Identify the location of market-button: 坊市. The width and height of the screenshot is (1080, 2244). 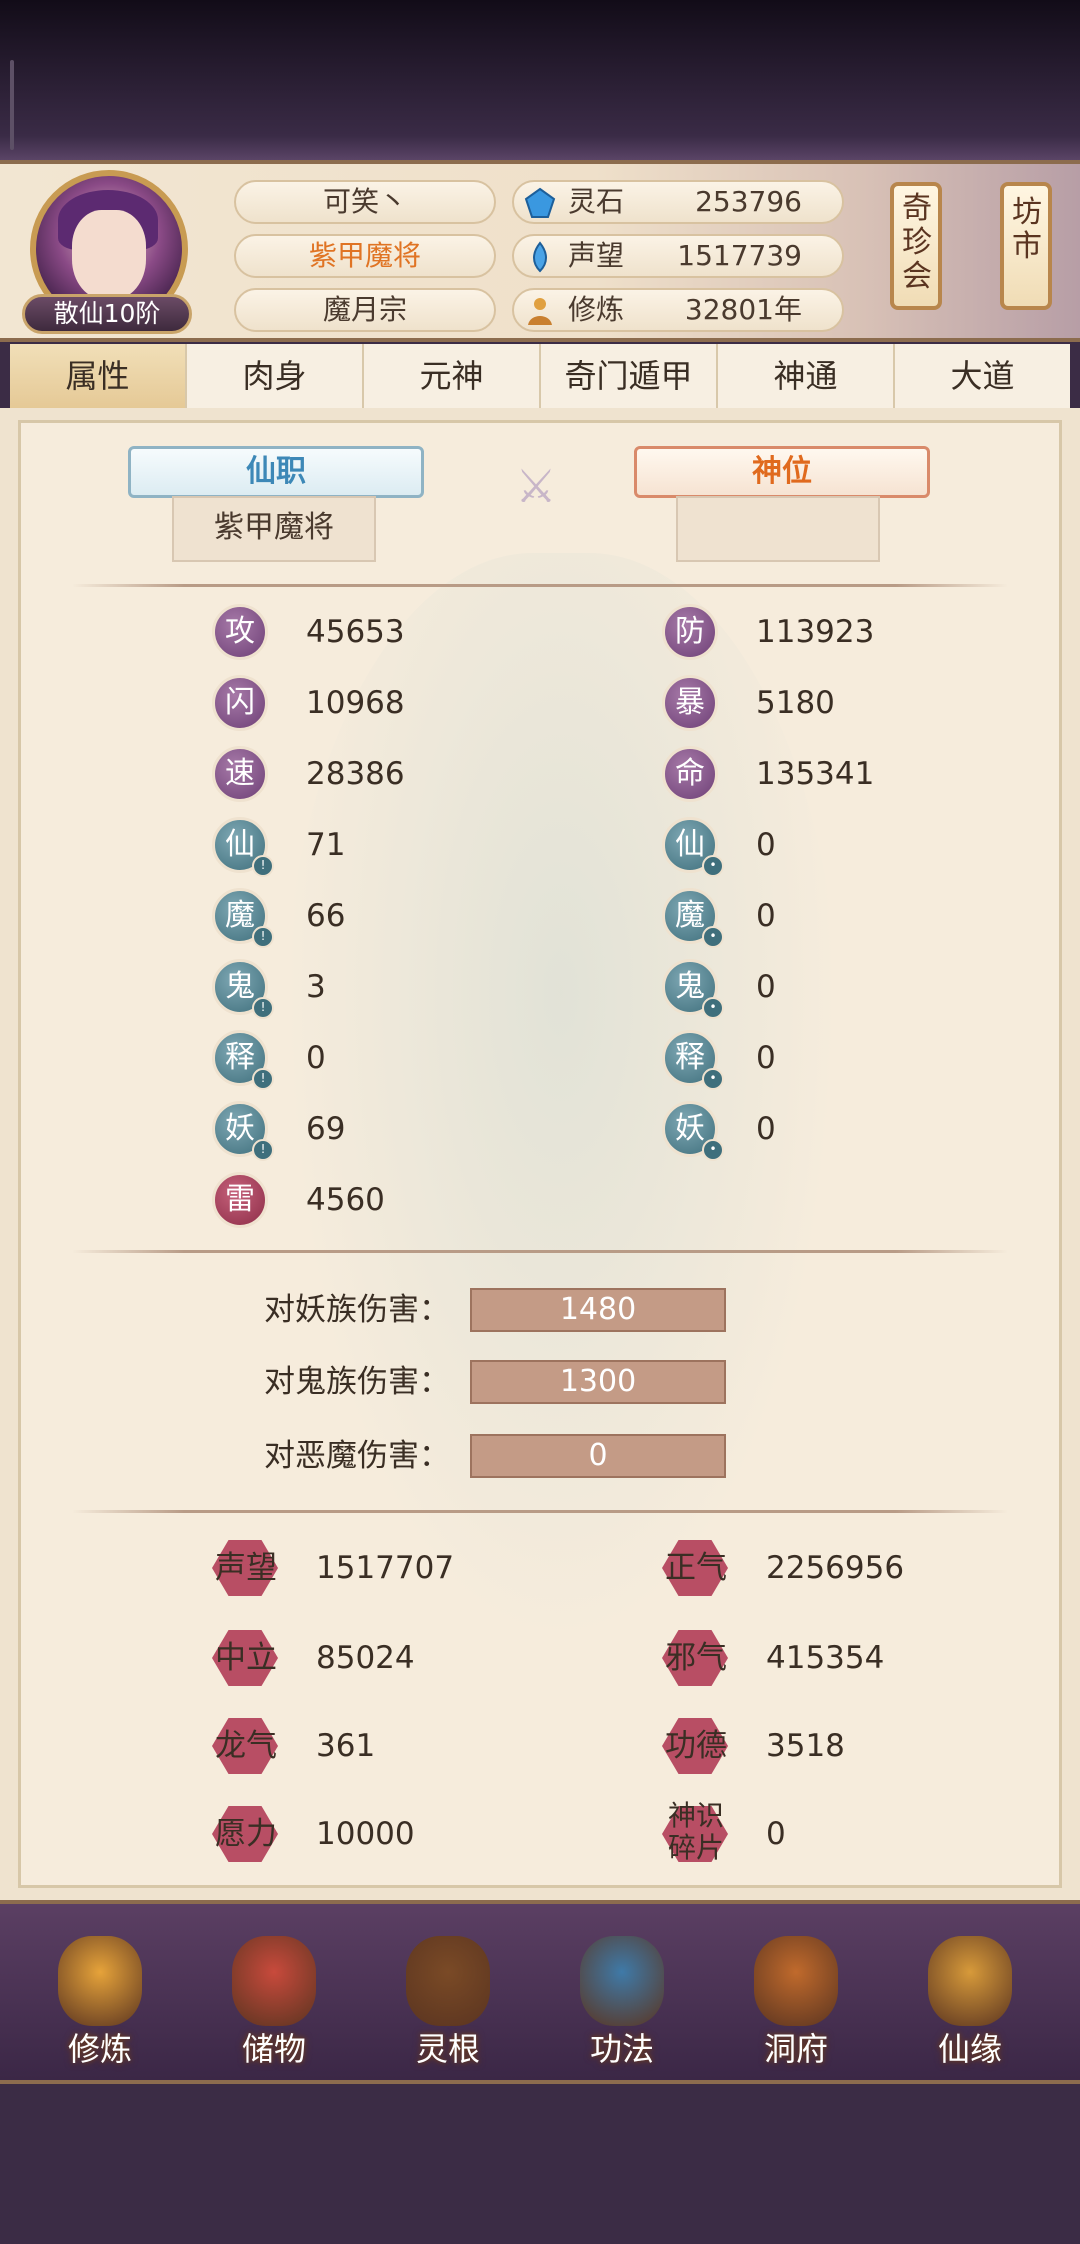
(1026, 246).